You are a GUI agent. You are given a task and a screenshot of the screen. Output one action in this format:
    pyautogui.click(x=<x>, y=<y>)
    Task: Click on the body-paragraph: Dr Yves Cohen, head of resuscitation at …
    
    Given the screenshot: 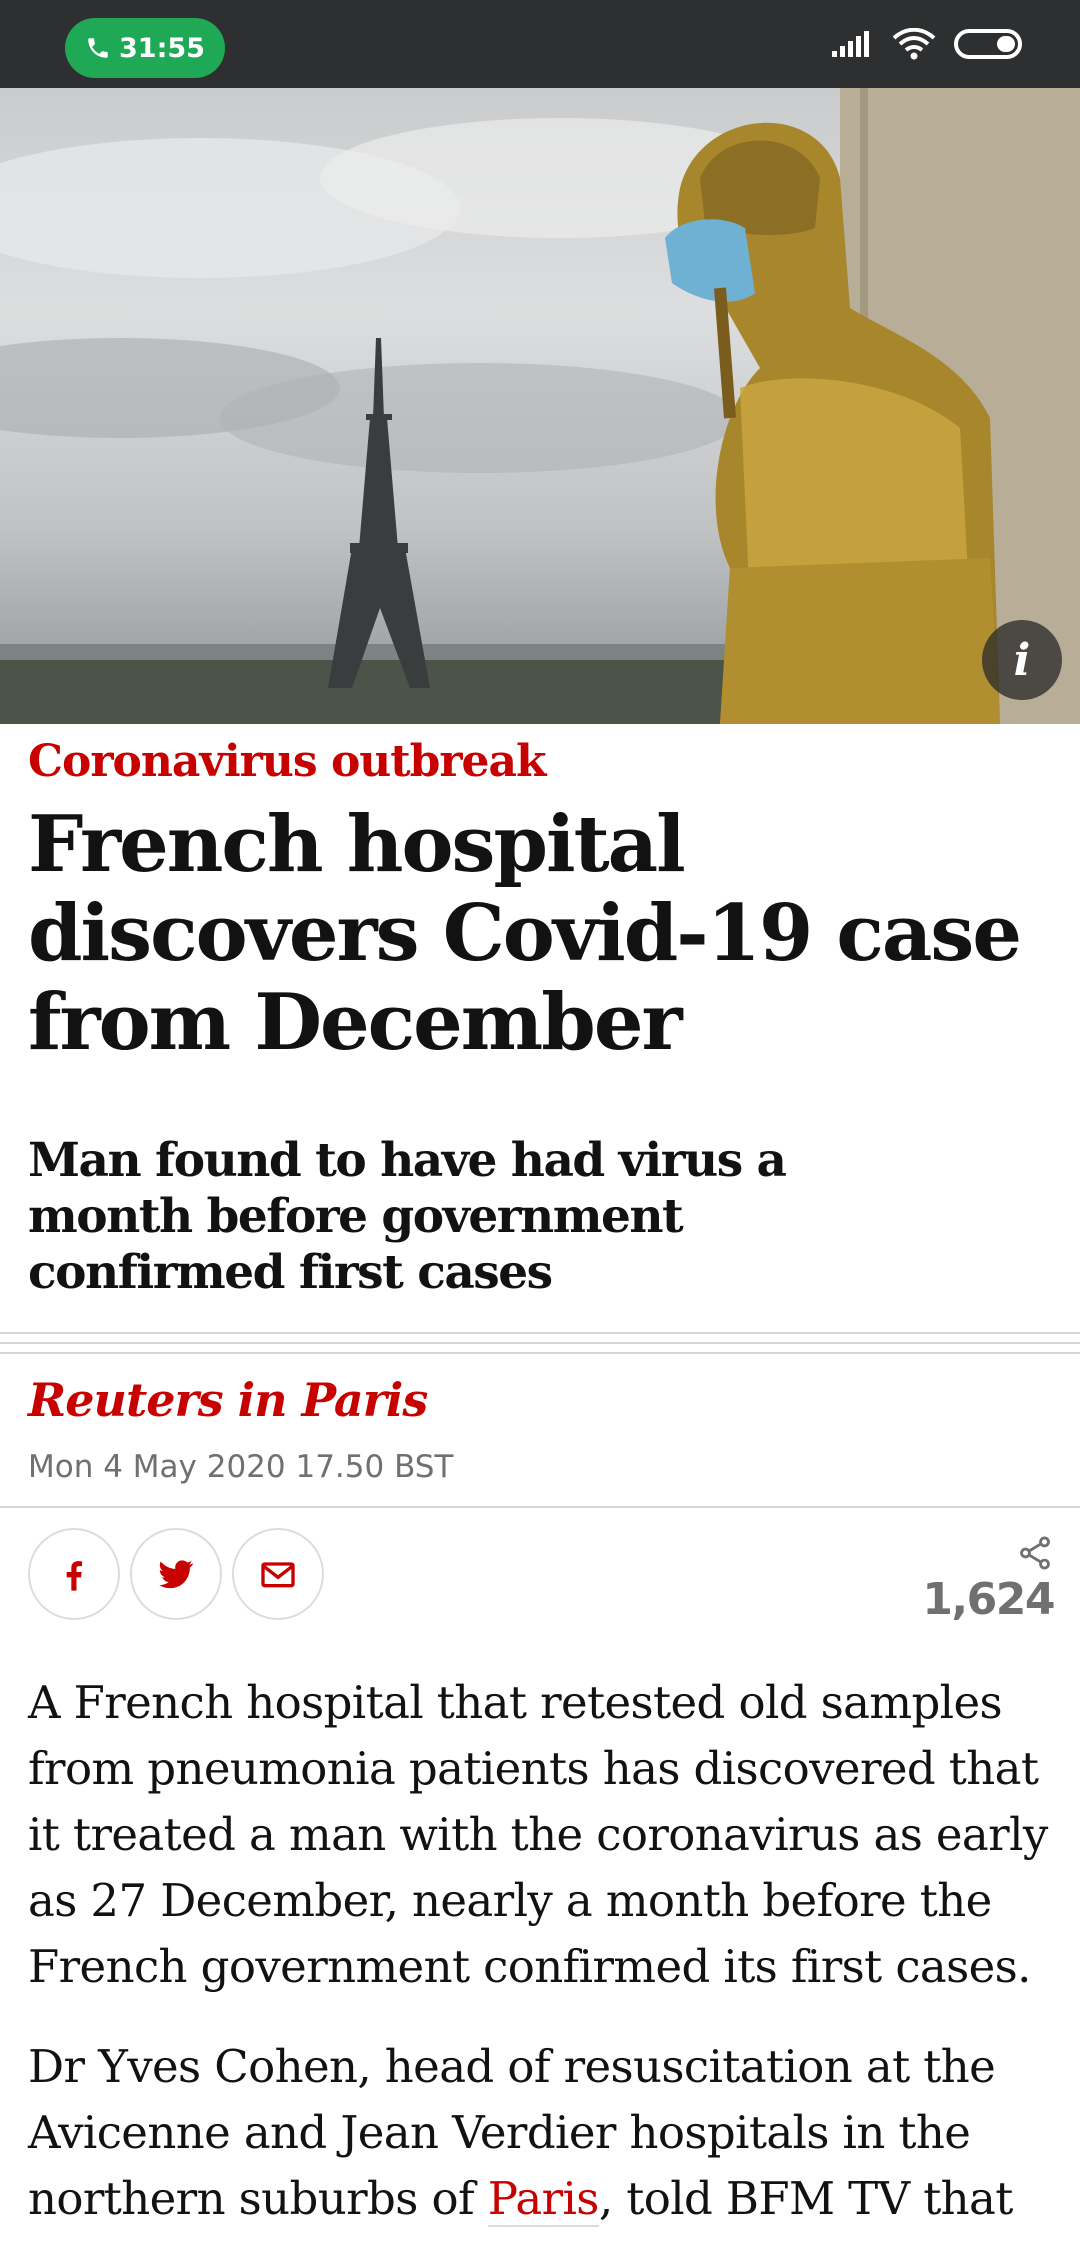 What is the action you would take?
    pyautogui.click(x=543, y=2133)
    